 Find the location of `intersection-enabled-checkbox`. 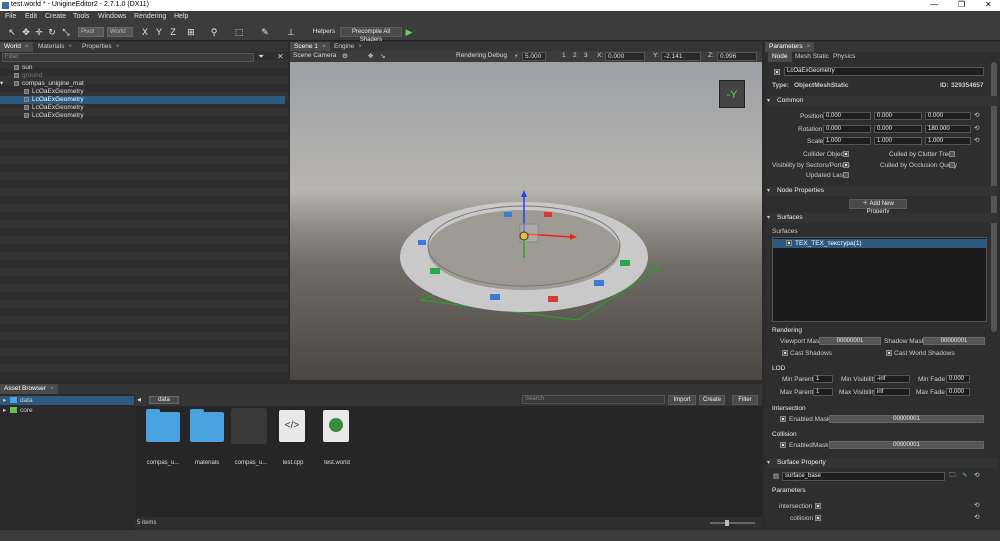

intersection-enabled-checkbox is located at coordinates (783, 419).